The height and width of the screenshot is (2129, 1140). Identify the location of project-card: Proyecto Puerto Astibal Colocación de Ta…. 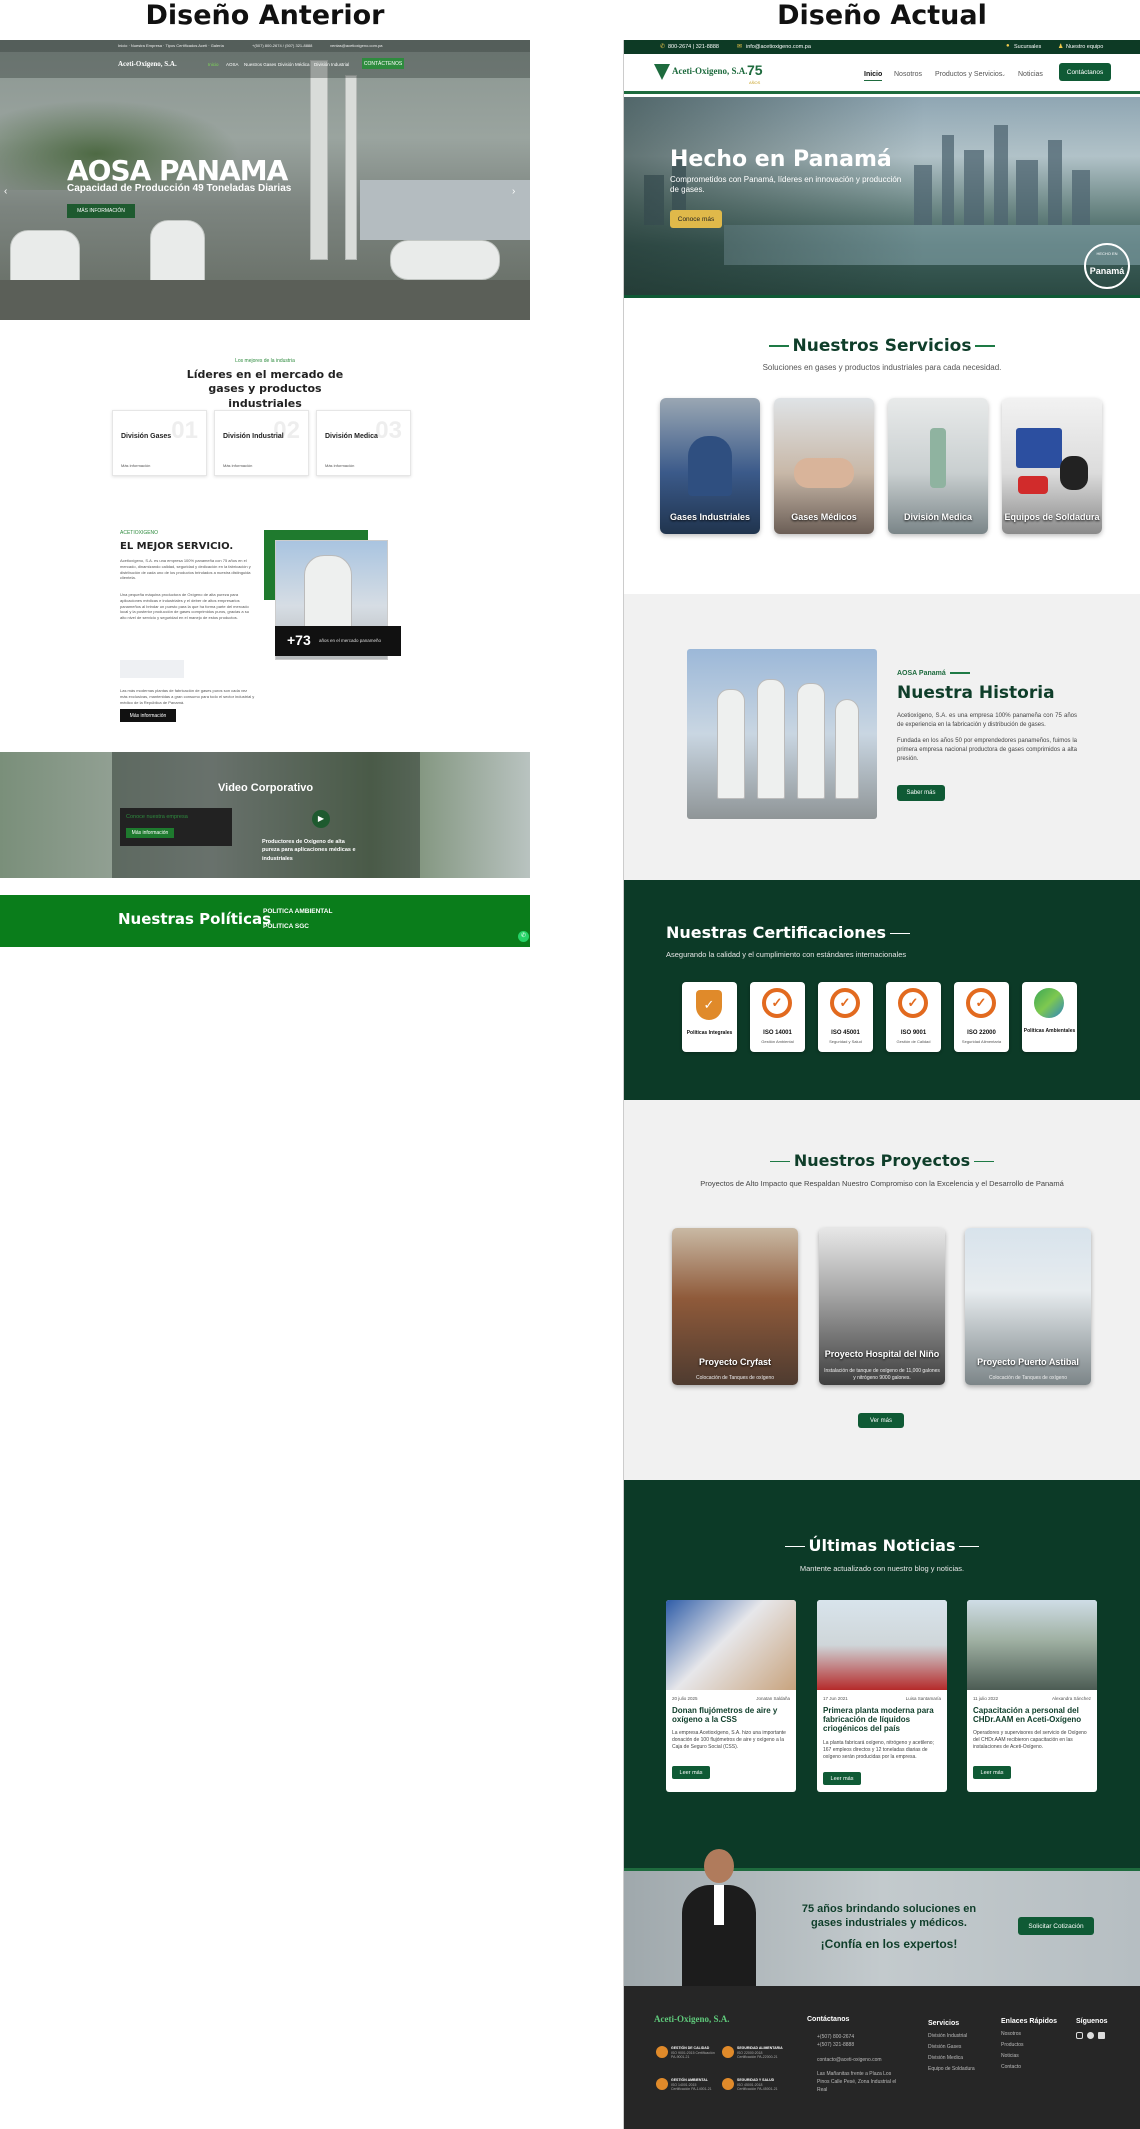
(1028, 1306).